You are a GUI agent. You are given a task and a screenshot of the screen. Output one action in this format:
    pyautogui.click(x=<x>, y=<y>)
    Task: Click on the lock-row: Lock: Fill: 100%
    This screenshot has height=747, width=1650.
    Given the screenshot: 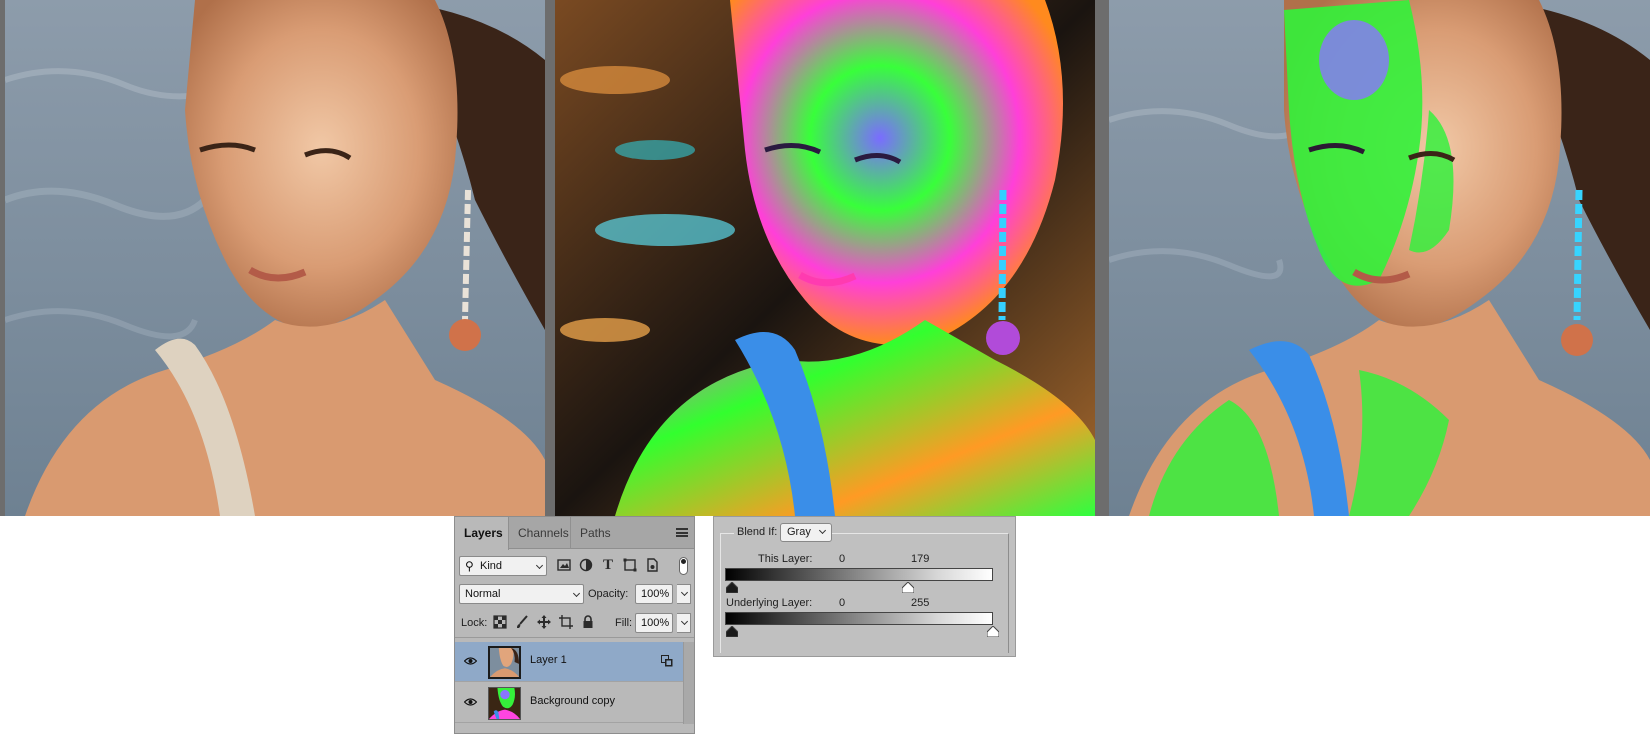 What is the action you would take?
    pyautogui.click(x=574, y=624)
    